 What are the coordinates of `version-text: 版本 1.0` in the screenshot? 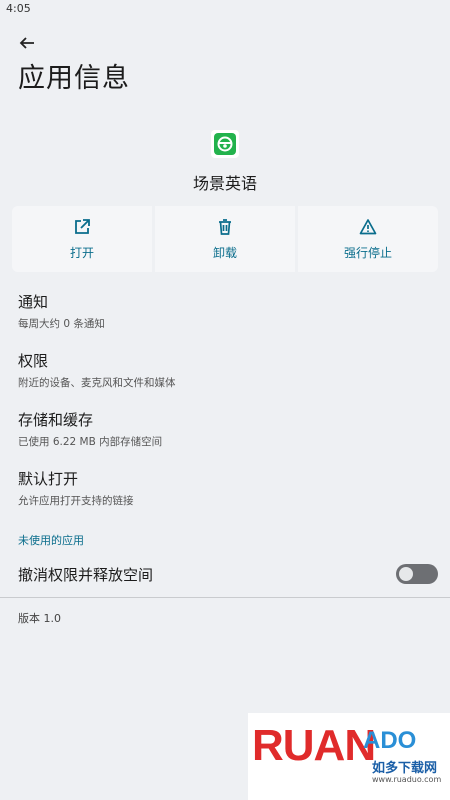 It's located at (39, 618).